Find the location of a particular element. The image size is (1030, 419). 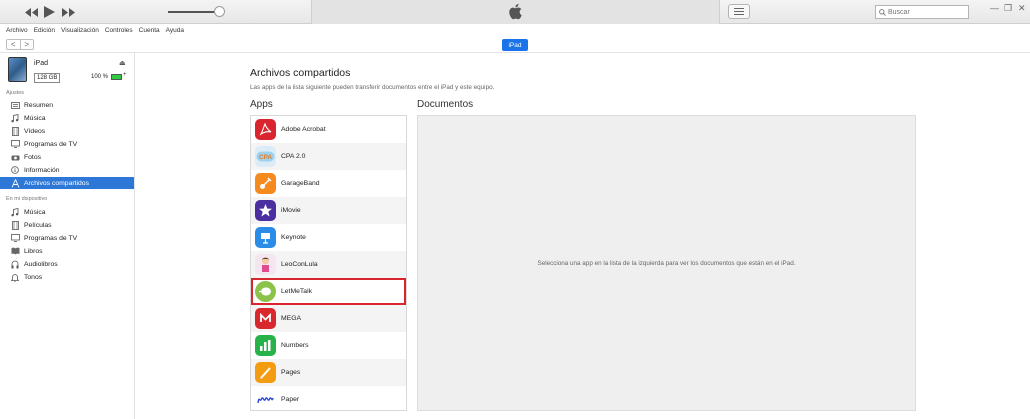

page-title: Archivos compartidos is located at coordinates (300, 73).